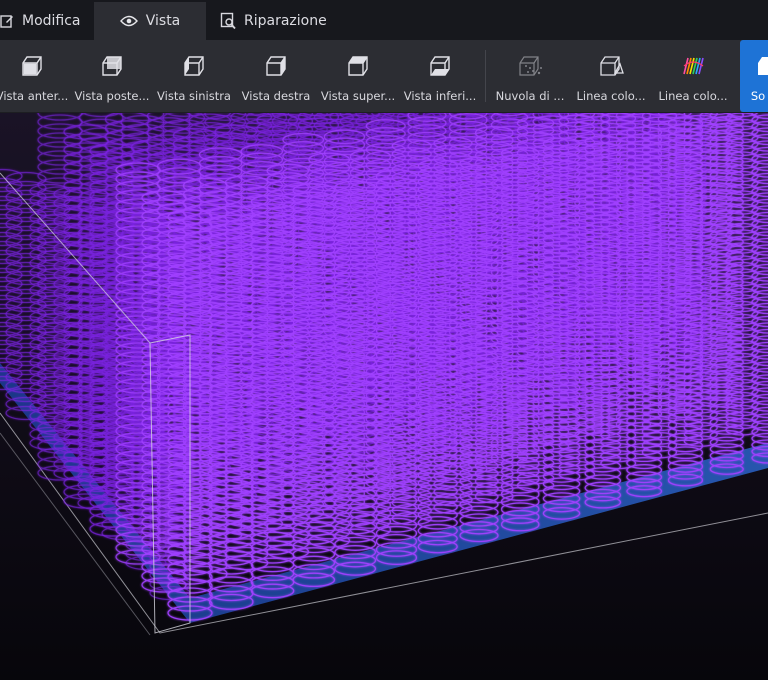  Describe the element at coordinates (693, 66) in the screenshot. I see `color-line-multicolor-icon` at that location.